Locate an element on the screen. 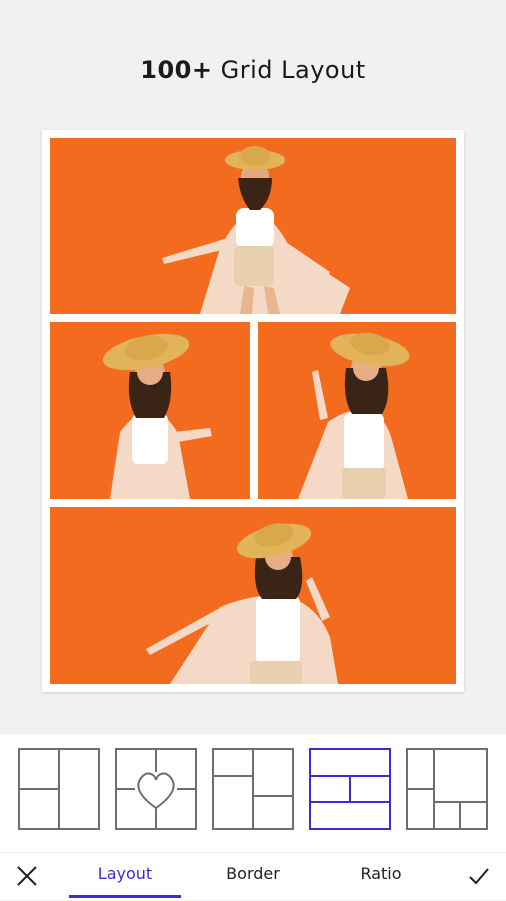 The image size is (506, 901). photo-cell-middle-left is located at coordinates (150, 410).